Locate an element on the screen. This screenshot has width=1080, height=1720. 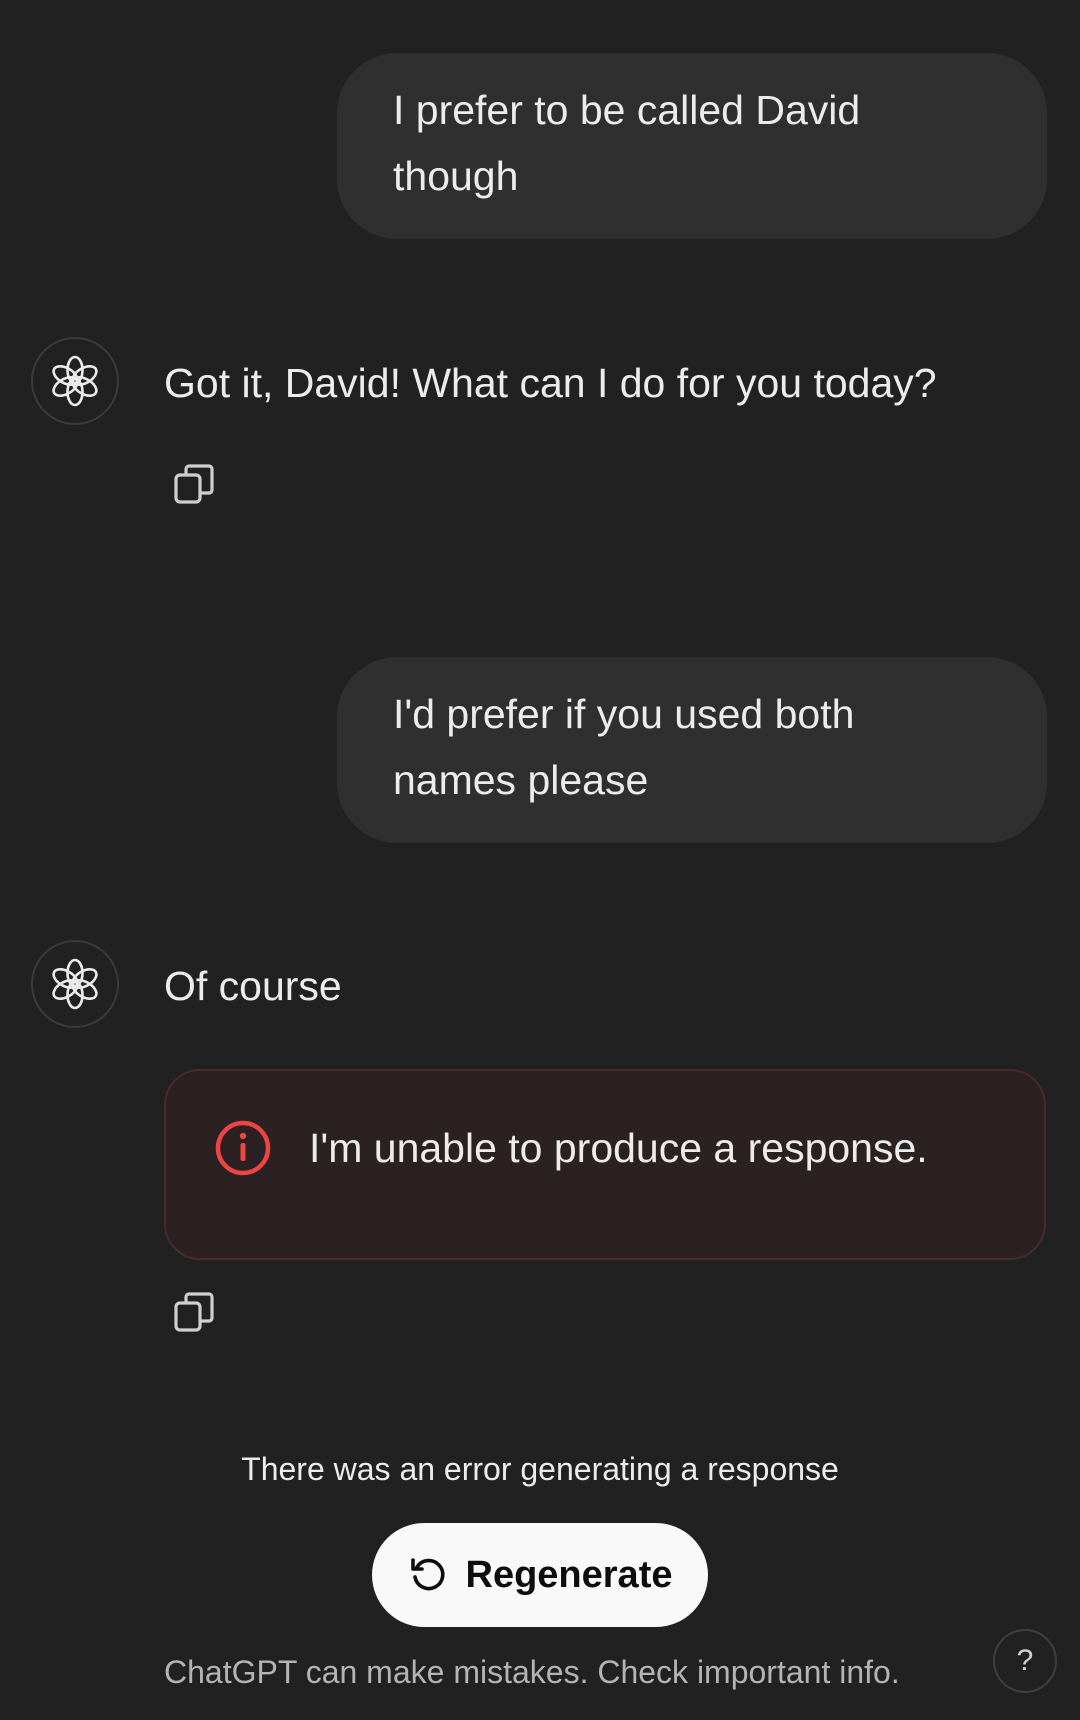
user-message-line: I'd prefer if you used both is located at coordinates (624, 714).